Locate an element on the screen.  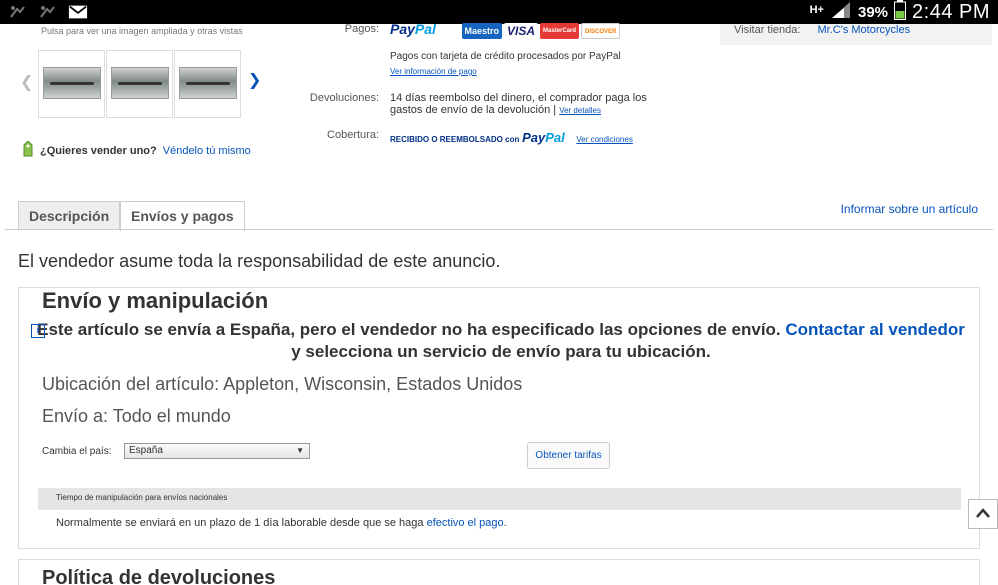
dropdown-caret-icon: ▼ is located at coordinates (300, 450).